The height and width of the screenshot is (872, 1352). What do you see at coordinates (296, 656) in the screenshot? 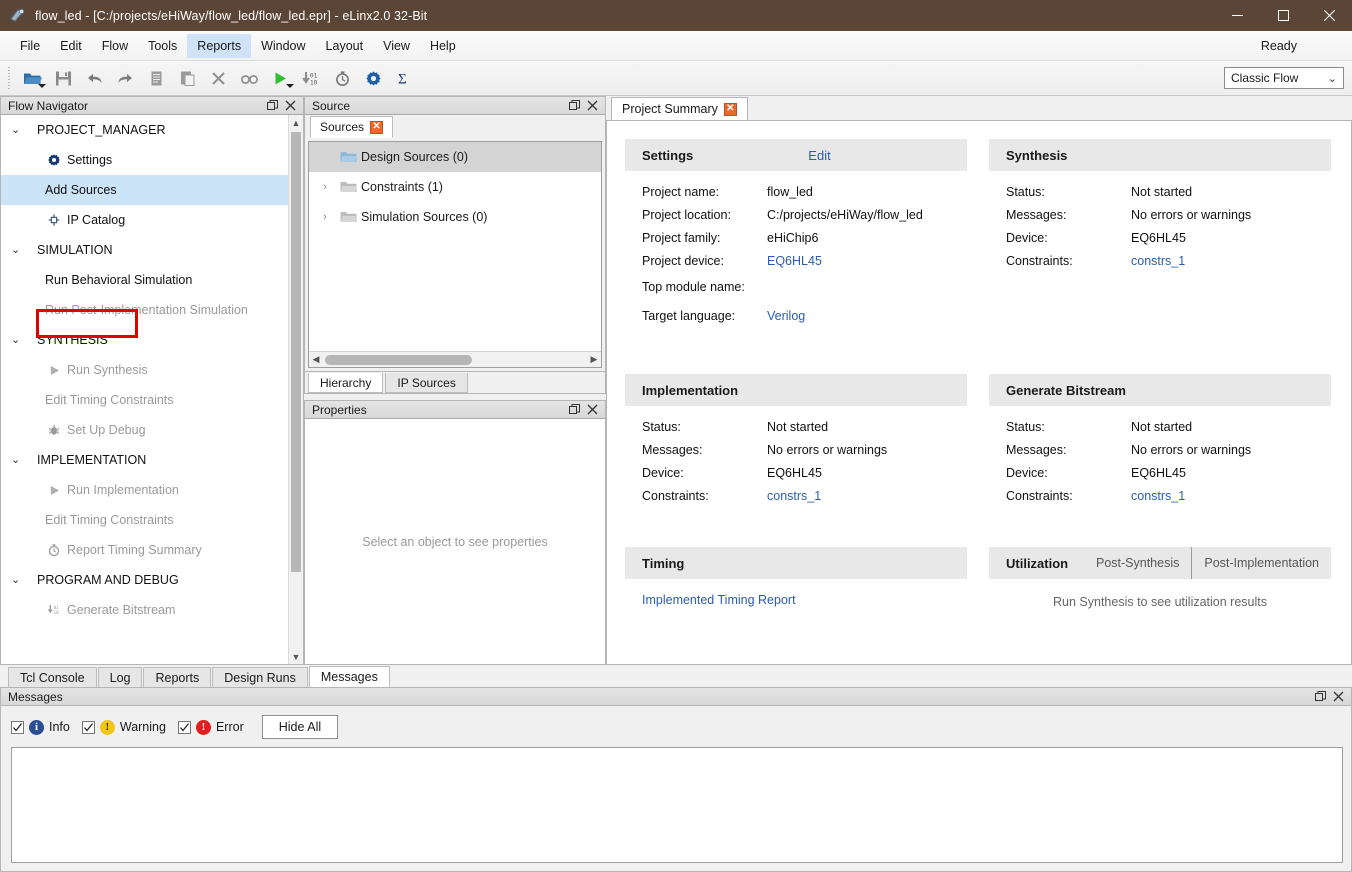
I see `scroll-down-arrow-icon: ▼` at bounding box center [296, 656].